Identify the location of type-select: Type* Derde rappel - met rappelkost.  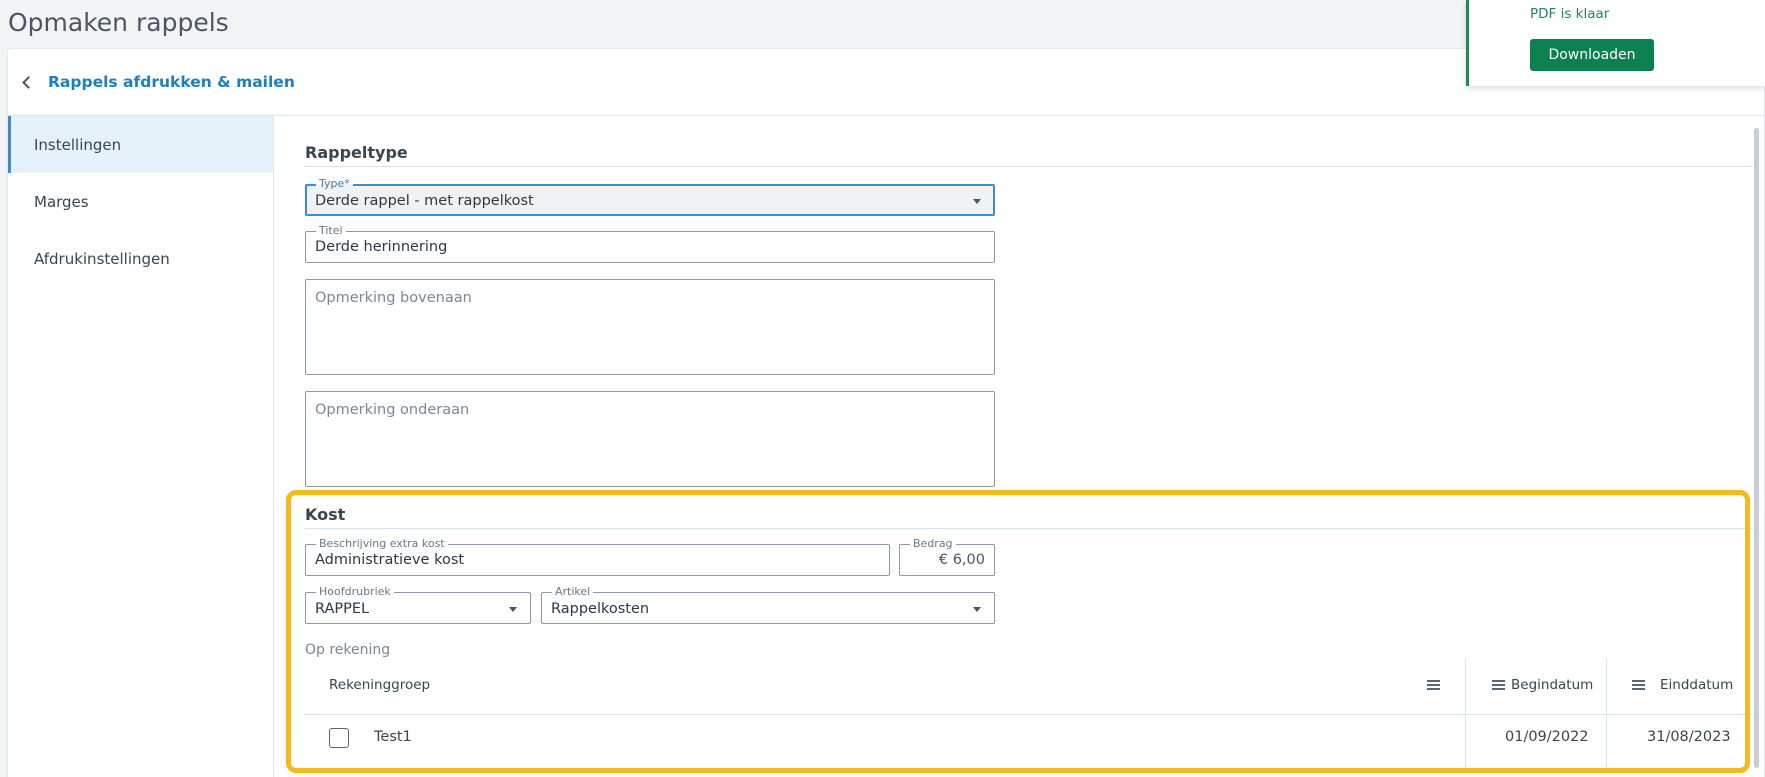
(650, 196).